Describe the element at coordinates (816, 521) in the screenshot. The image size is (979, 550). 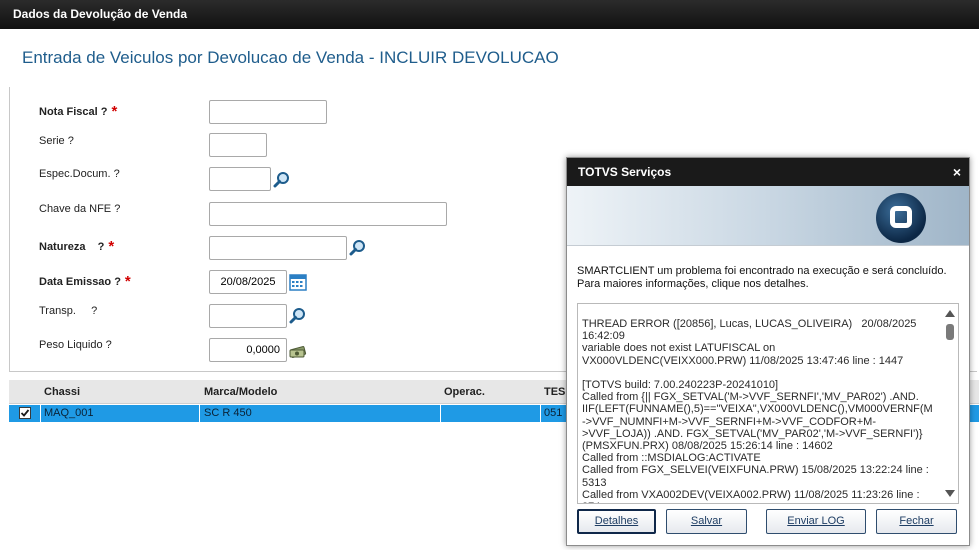
I see `send-log-button: Enviar LOG` at that location.